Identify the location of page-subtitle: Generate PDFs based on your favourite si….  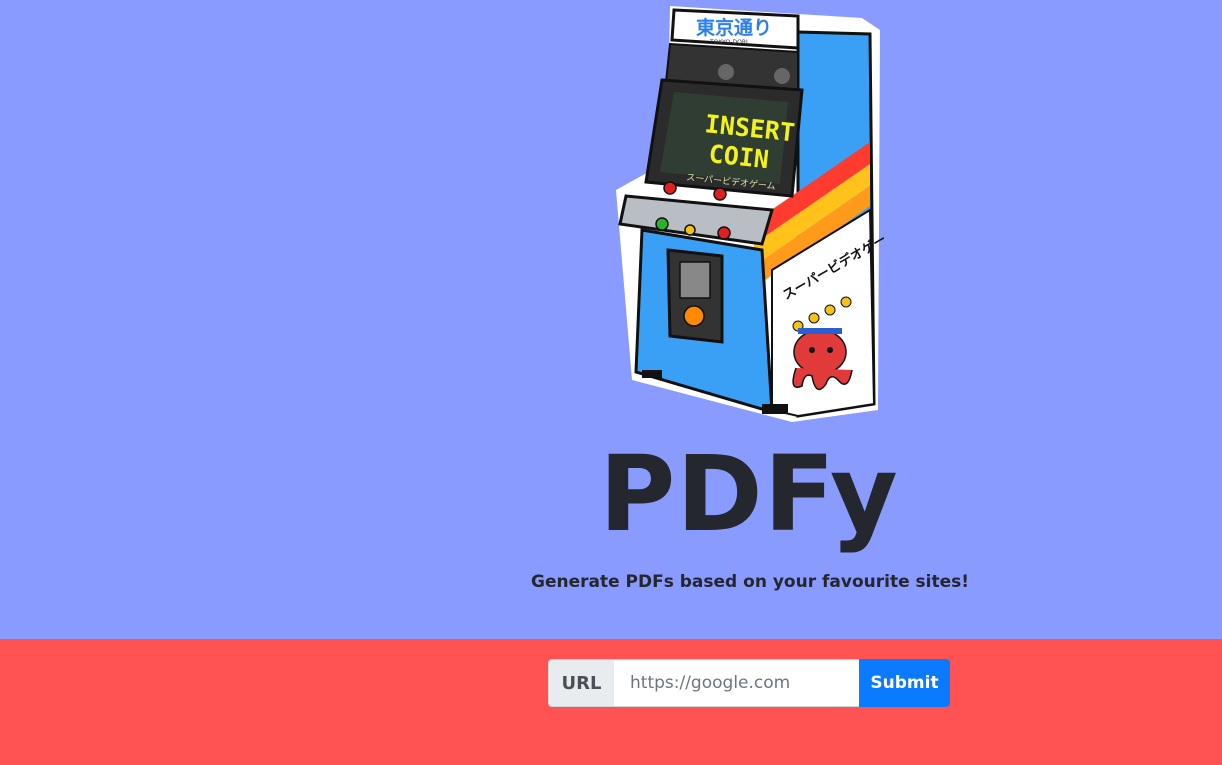
(750, 582).